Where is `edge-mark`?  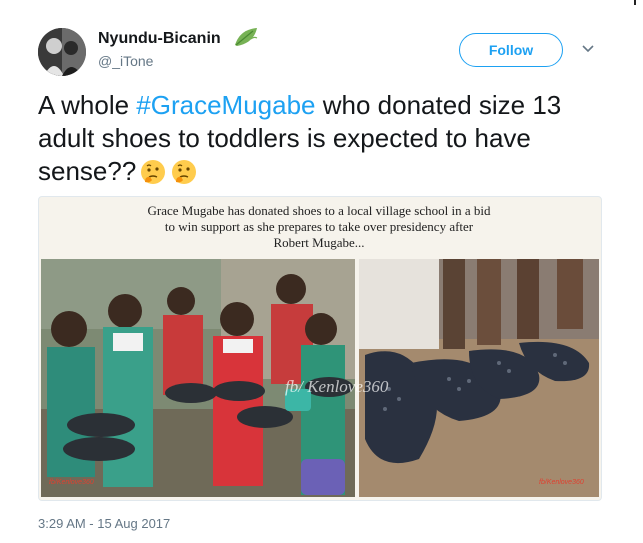 edge-mark is located at coordinates (635, 2).